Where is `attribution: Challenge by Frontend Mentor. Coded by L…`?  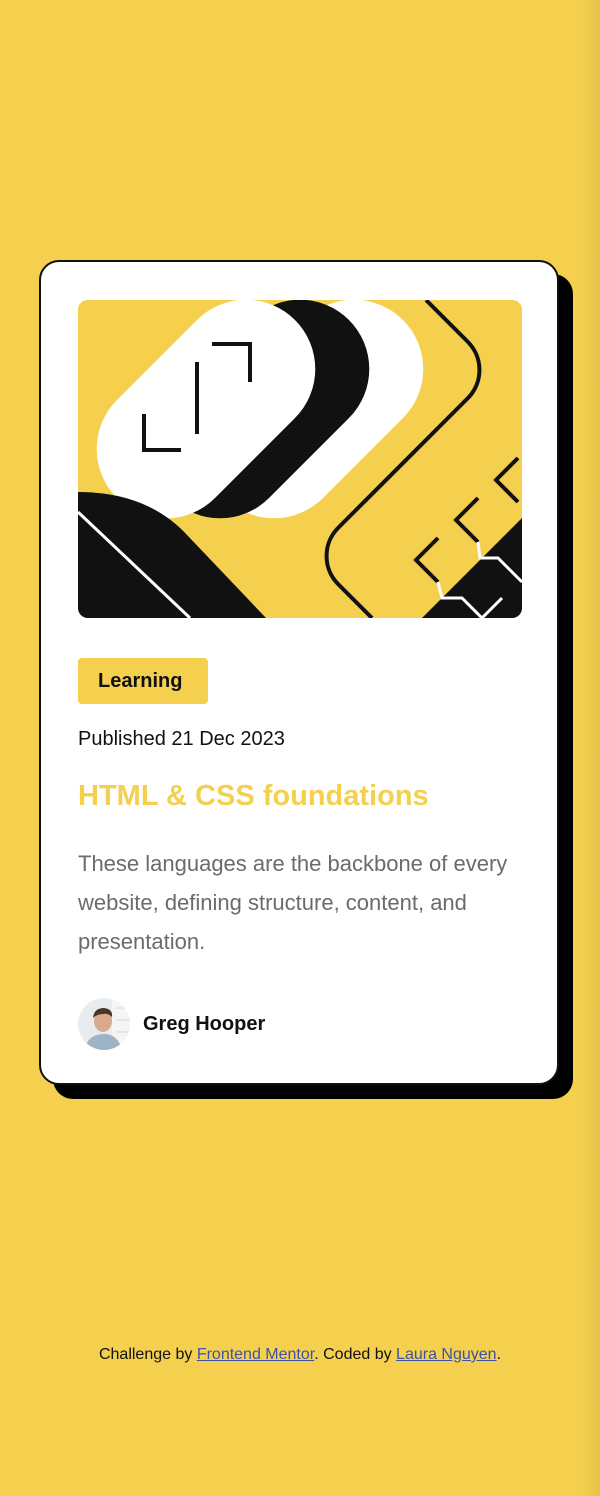 attribution: Challenge by Frontend Mentor. Coded by L… is located at coordinates (300, 1355).